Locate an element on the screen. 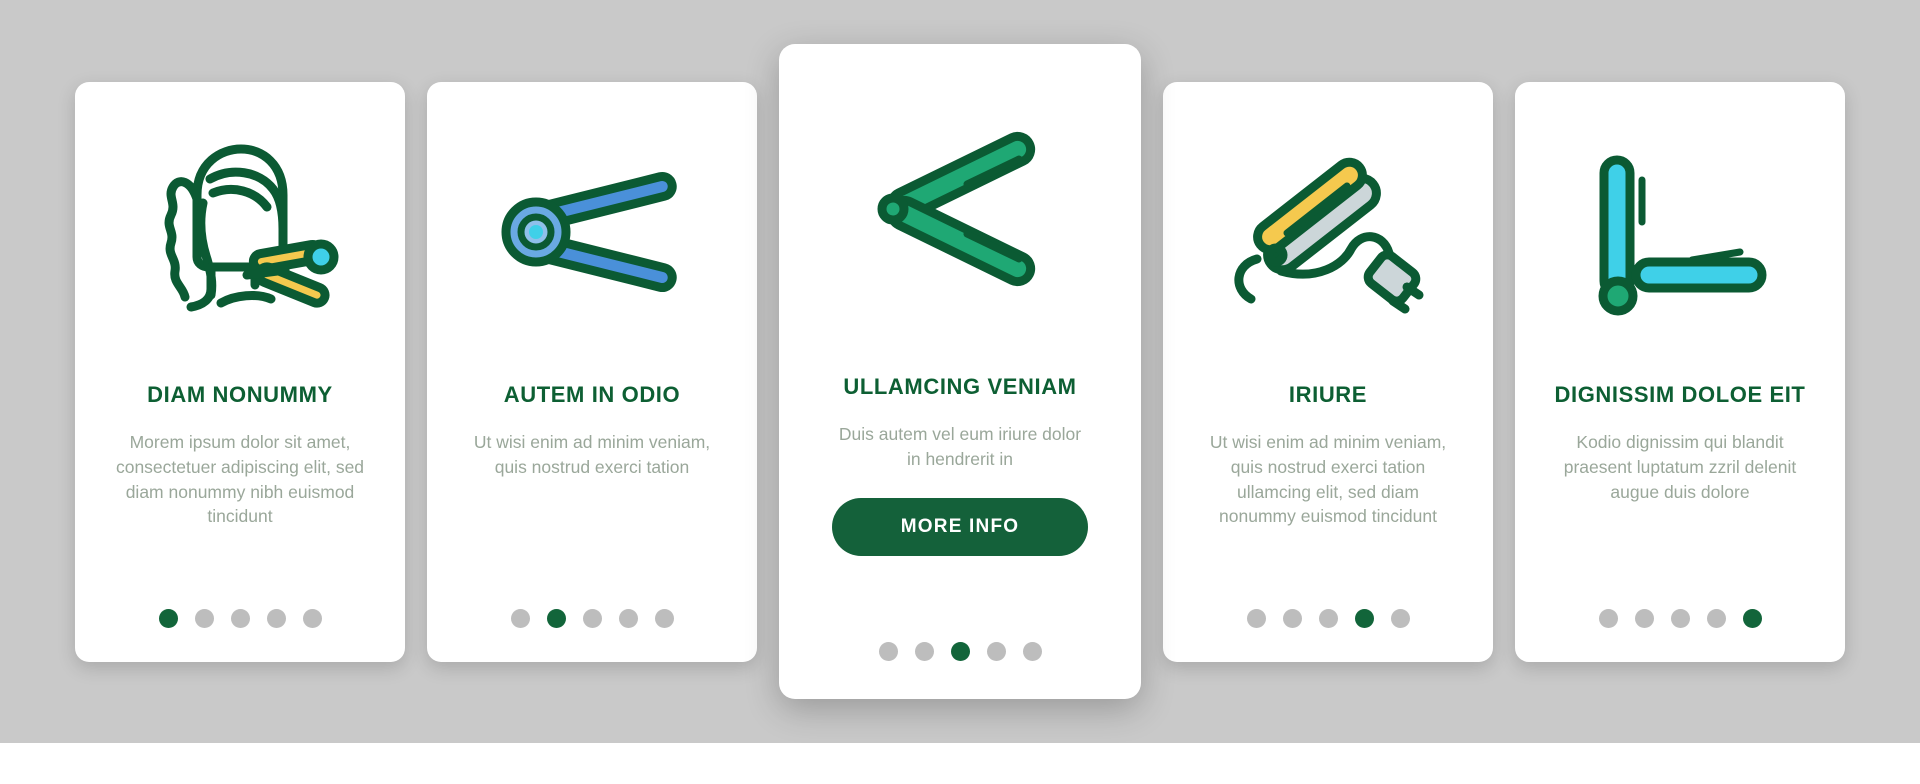 The width and height of the screenshot is (1920, 784). hair-straightener-open-green-icon is located at coordinates (960, 209).